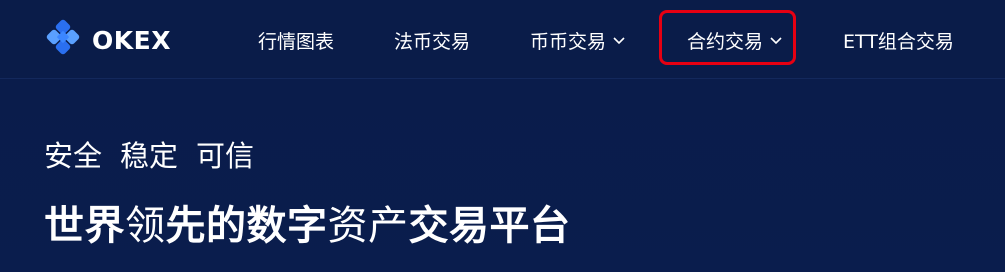  What do you see at coordinates (368, 226) in the screenshot?
I see `headline-part: 资产` at bounding box center [368, 226].